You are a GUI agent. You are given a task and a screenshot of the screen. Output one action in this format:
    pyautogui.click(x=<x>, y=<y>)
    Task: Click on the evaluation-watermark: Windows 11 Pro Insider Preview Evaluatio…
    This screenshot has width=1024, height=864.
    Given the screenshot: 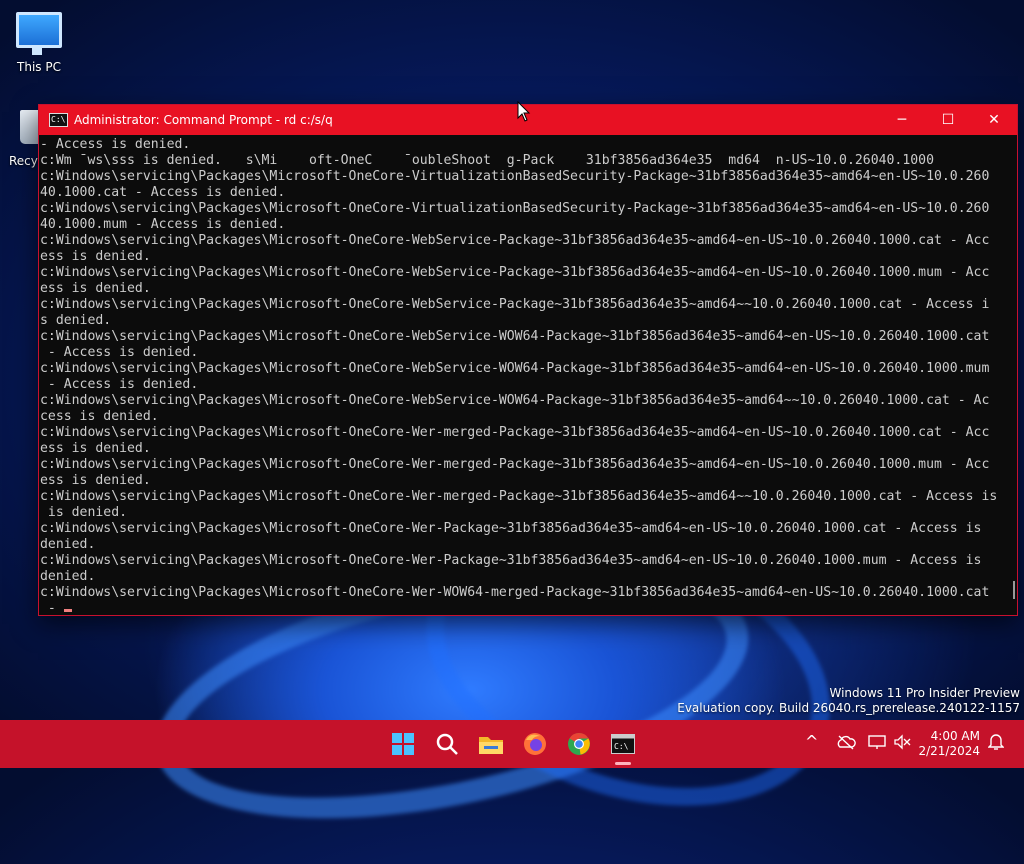 What is the action you would take?
    pyautogui.click(x=848, y=701)
    